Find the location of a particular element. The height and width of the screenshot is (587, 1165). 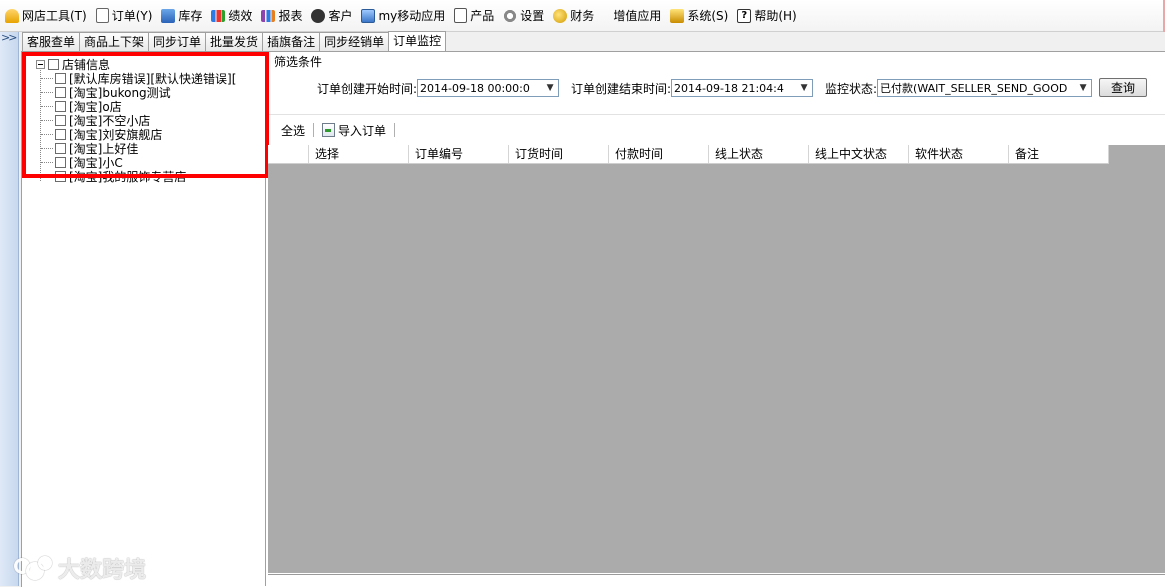

status-value: 已付款(WAIT_SELLER_SEND_GOOD is located at coordinates (974, 88).